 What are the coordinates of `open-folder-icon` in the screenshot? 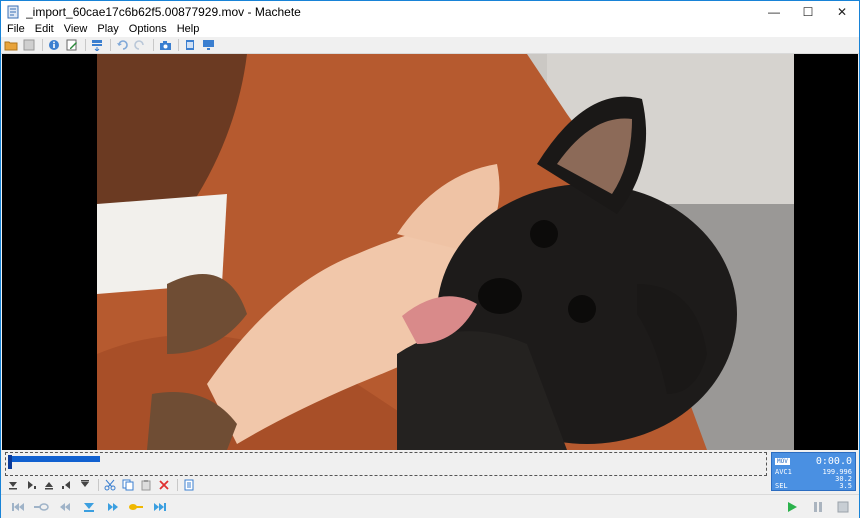 It's located at (11, 45).